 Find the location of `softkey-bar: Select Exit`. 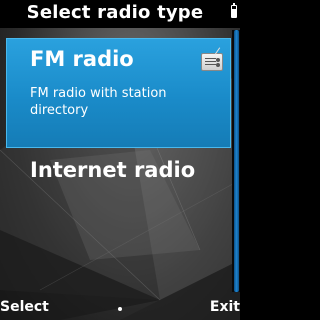

softkey-bar: Select Exit is located at coordinates (120, 308).